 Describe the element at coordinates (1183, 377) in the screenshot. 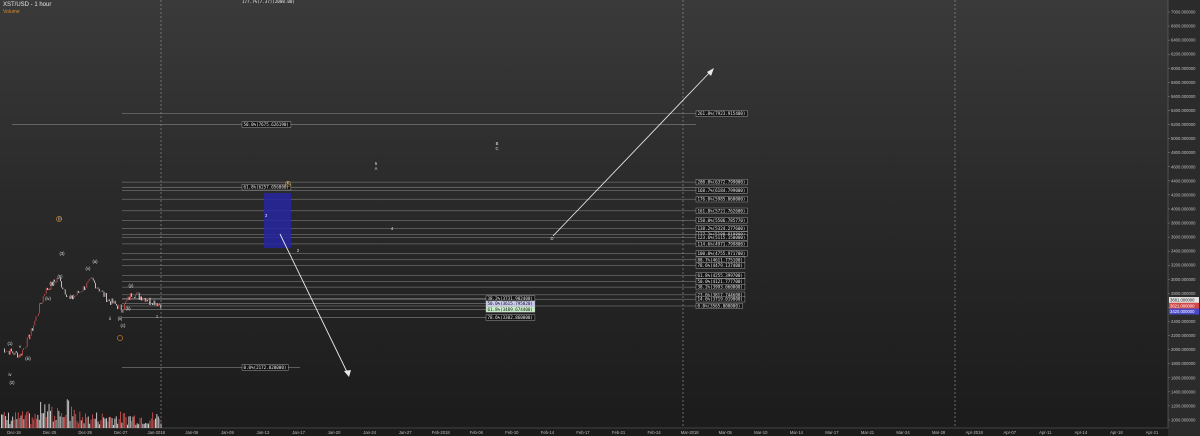

I see `y-tick-label: 1600.000000` at that location.